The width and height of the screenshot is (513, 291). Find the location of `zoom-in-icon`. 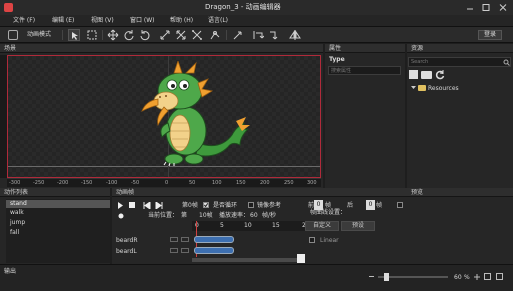

zoom-in-icon is located at coordinates (477, 277).